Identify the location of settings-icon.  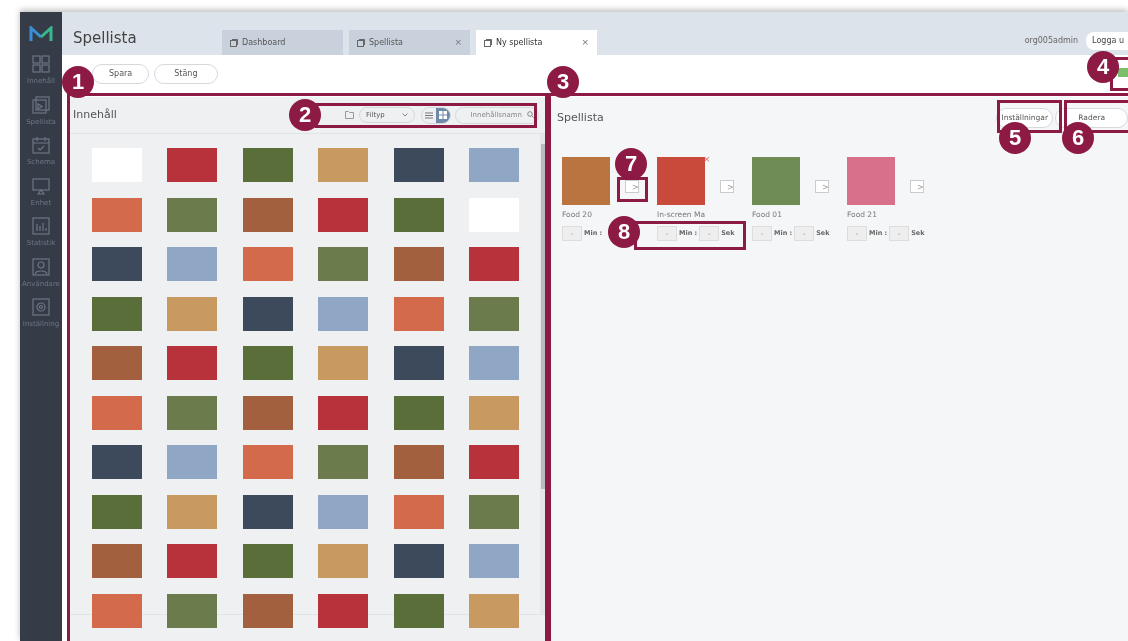
(41, 307).